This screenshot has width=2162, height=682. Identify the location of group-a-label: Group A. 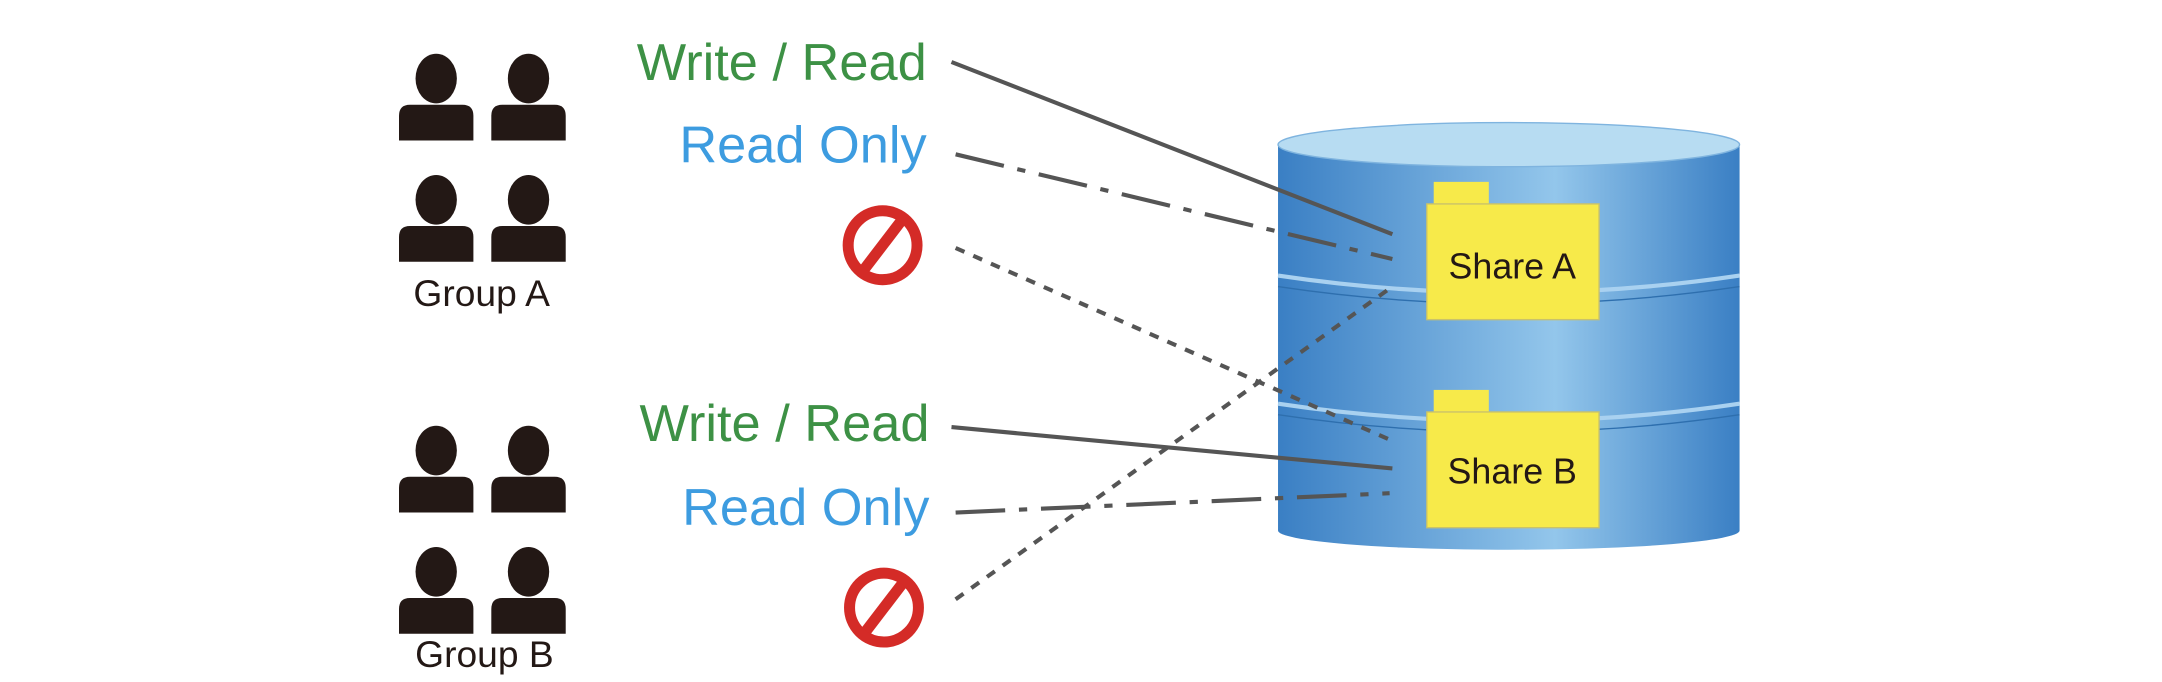
(481, 293).